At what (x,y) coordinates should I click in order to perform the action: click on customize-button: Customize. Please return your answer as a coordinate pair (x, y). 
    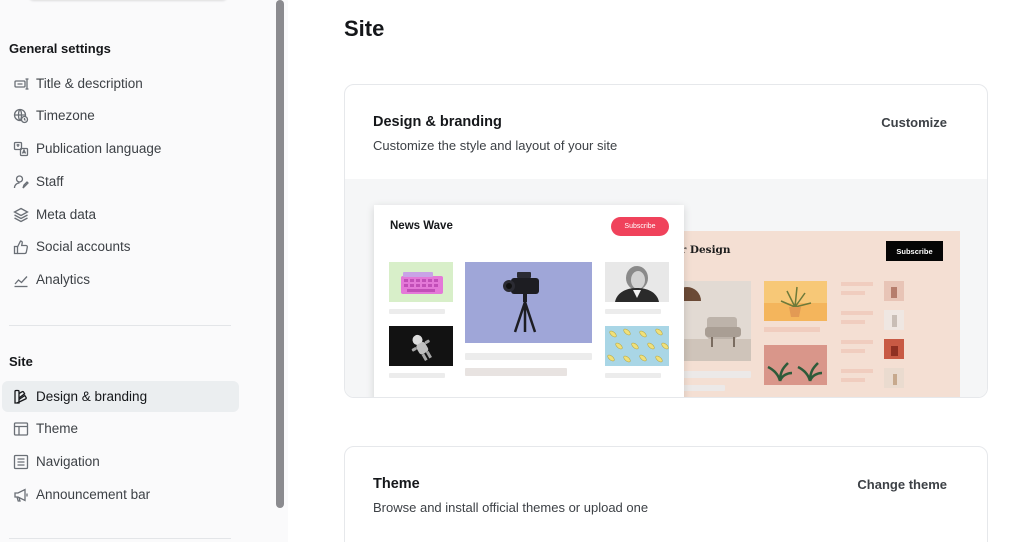
    Looking at the image, I should click on (914, 122).